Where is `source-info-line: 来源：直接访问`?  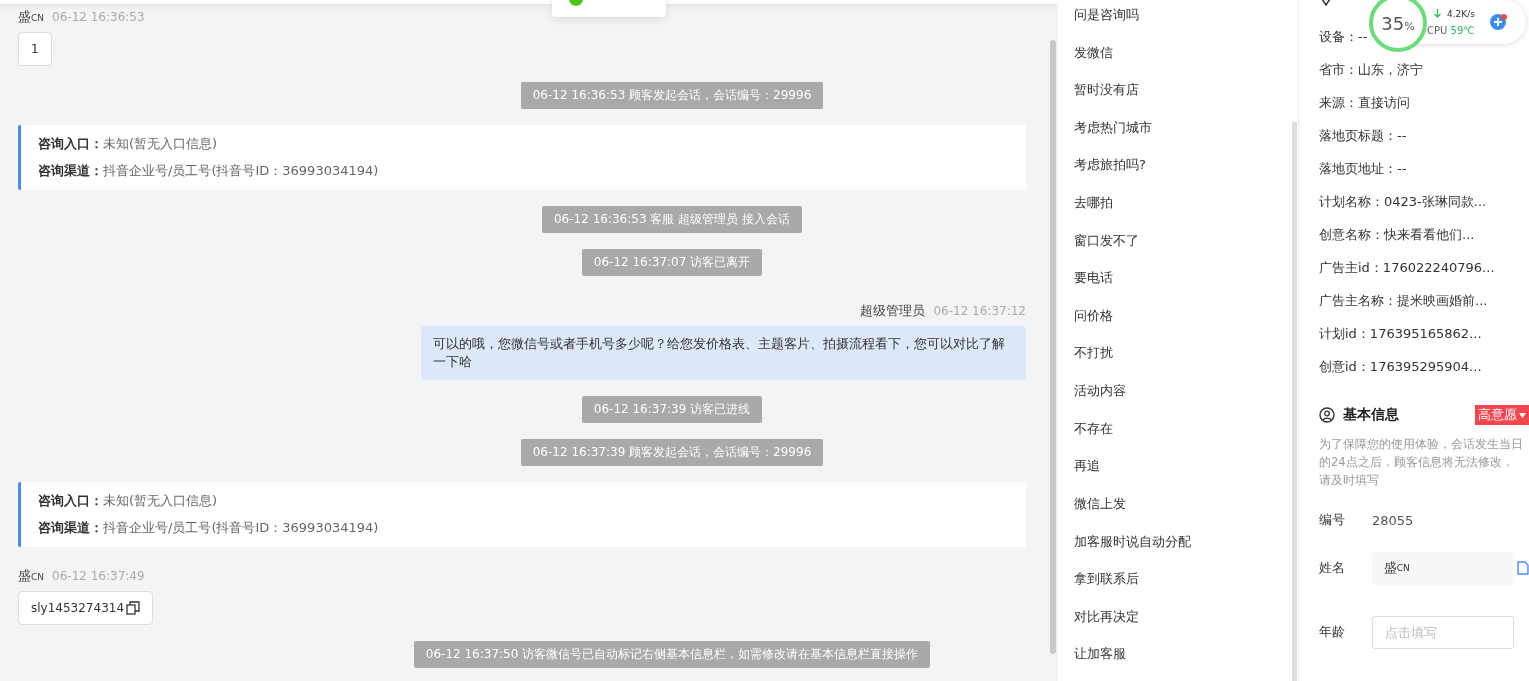
source-info-line: 来源：直接访问 is located at coordinates (1364, 103).